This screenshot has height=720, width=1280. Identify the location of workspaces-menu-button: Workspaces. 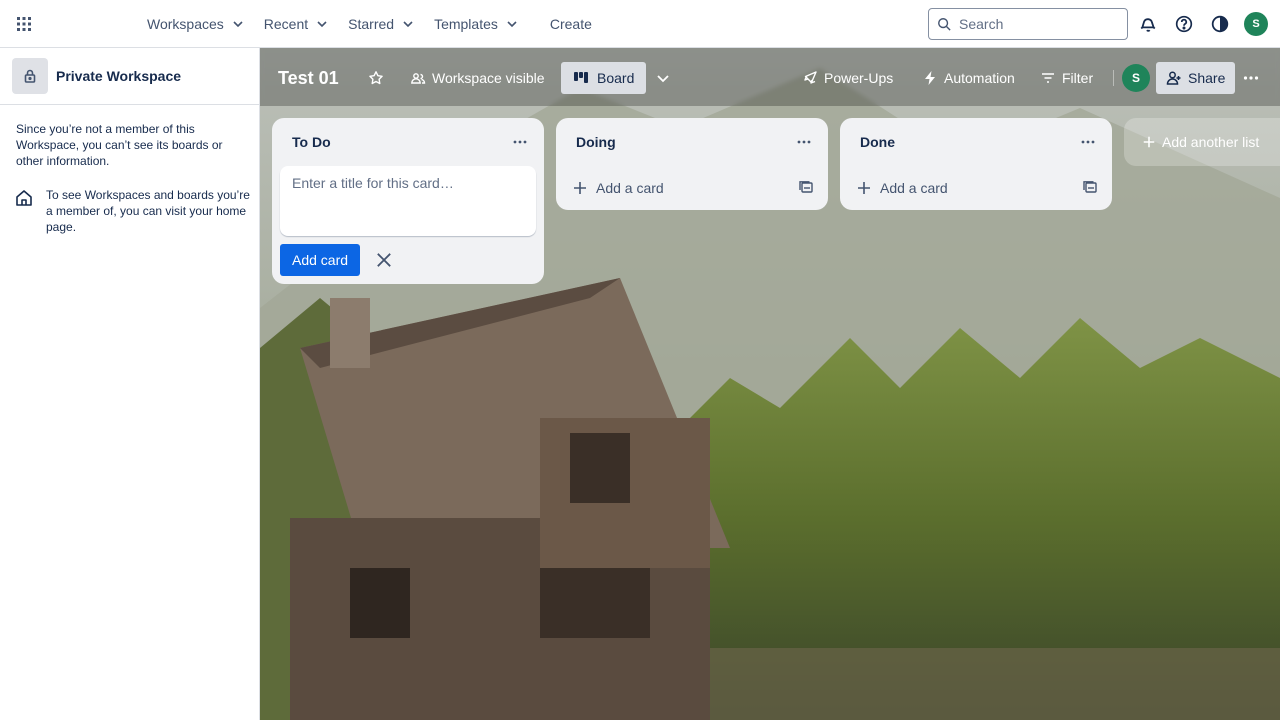
(196, 24).